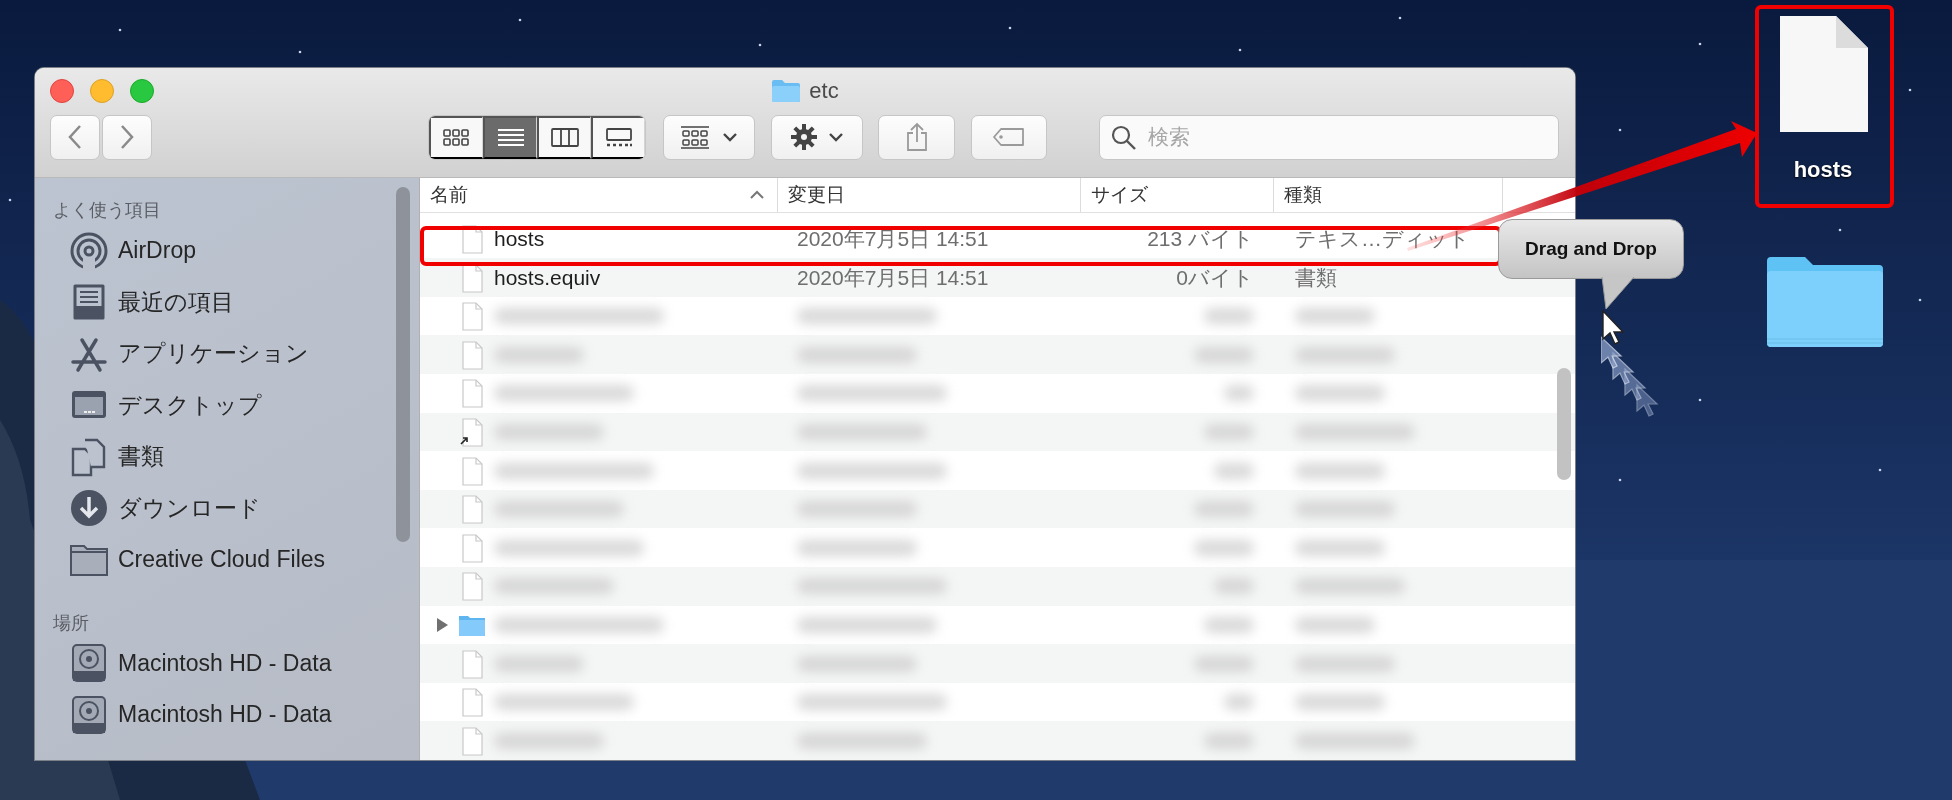 This screenshot has height=800, width=1952. I want to click on file-type: テキス…ディット, so click(1382, 238).